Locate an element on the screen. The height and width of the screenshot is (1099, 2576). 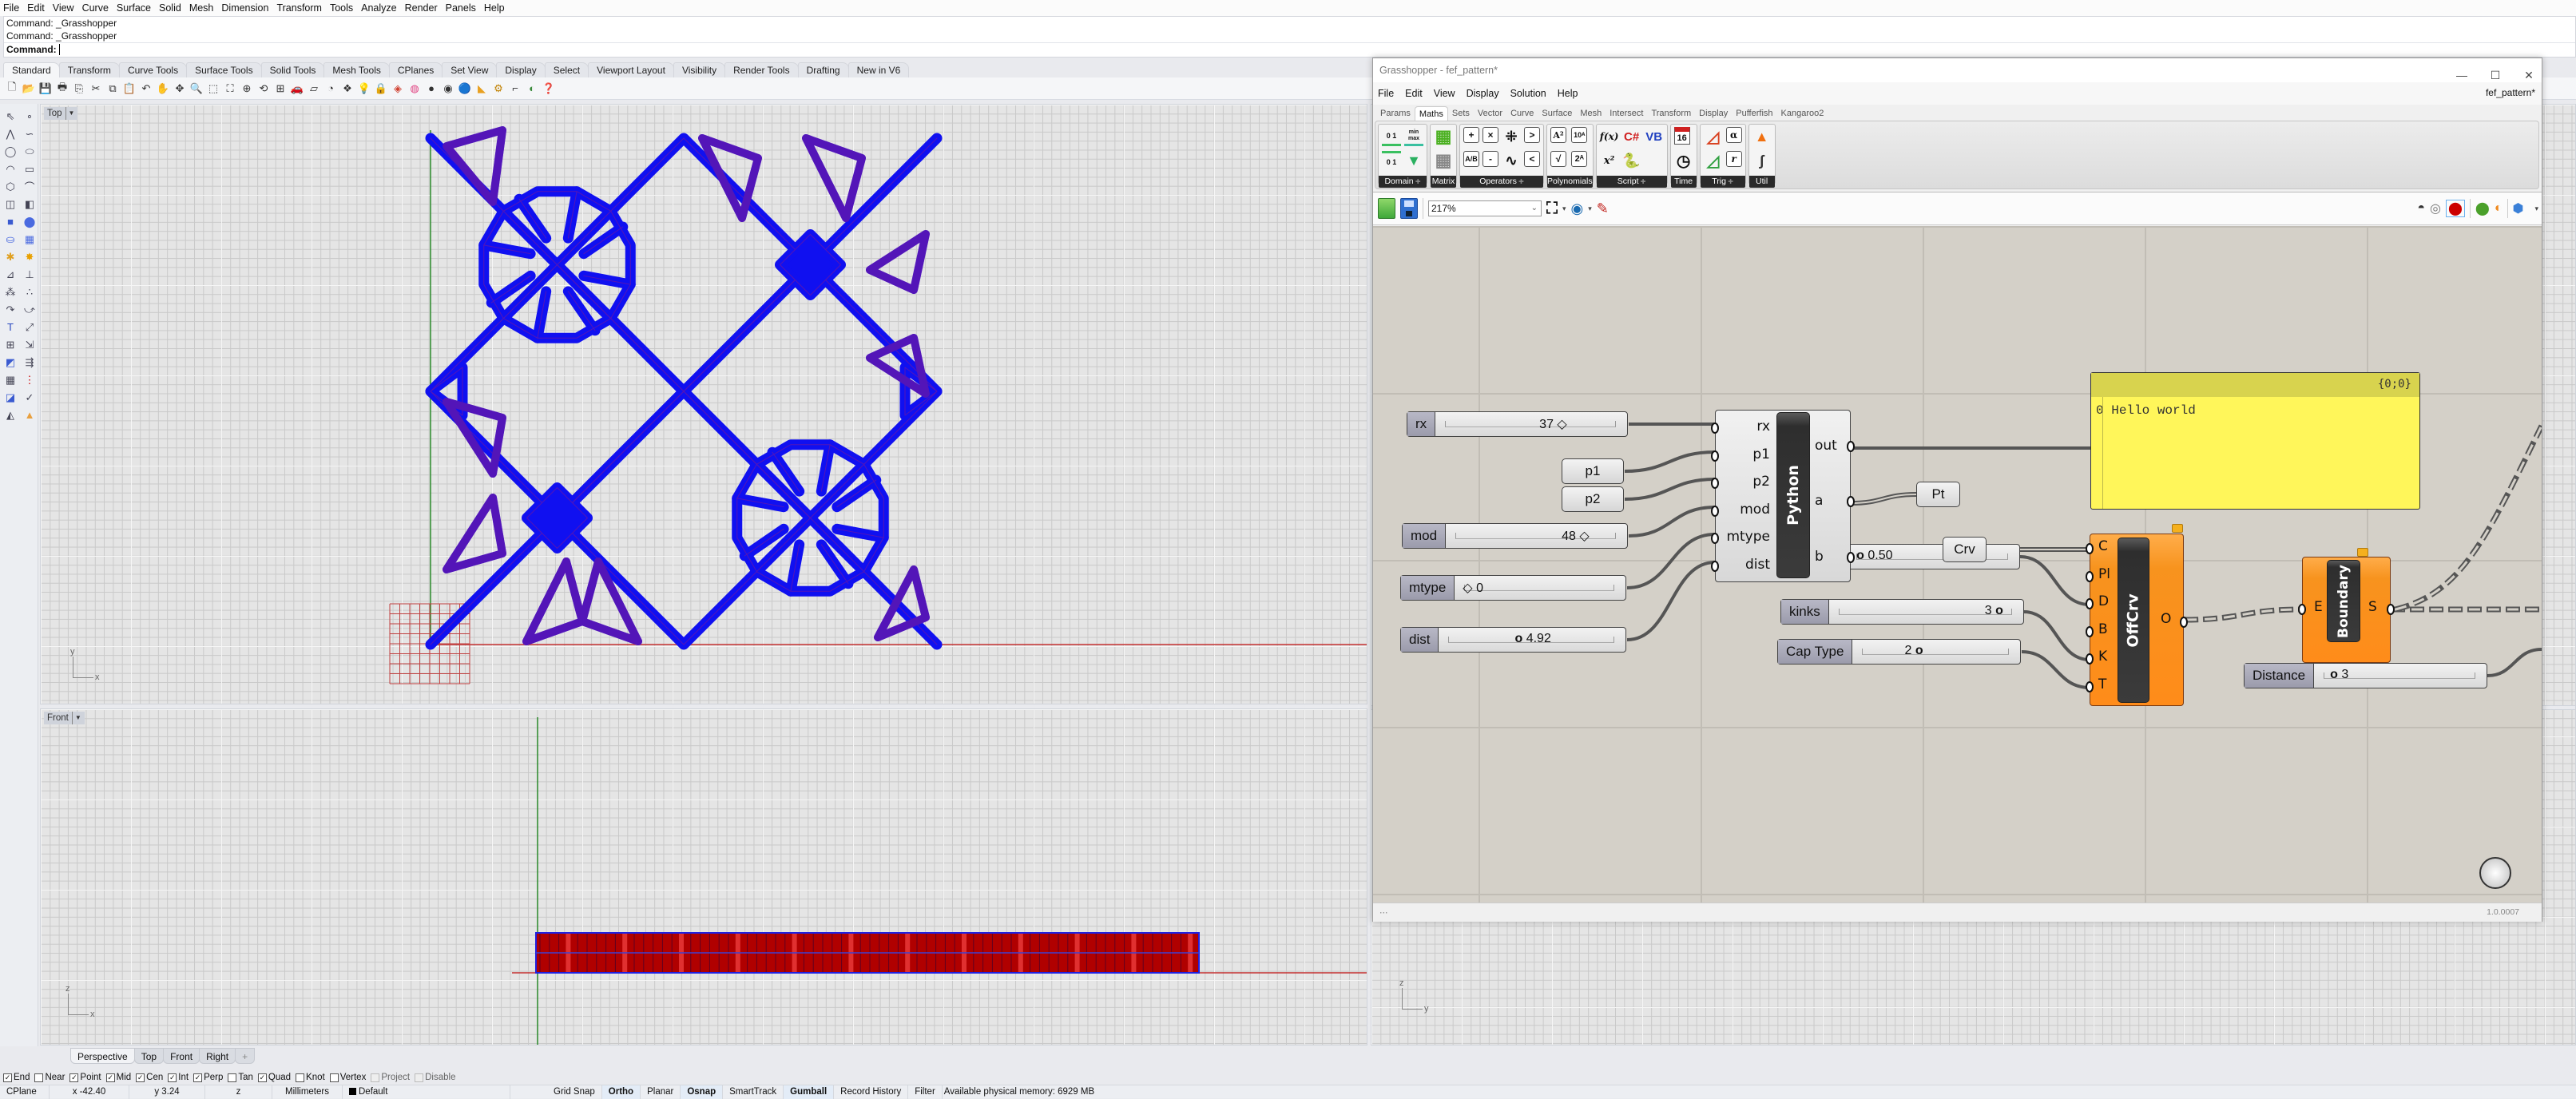
gh-tab-maths: Maths is located at coordinates (1431, 114).